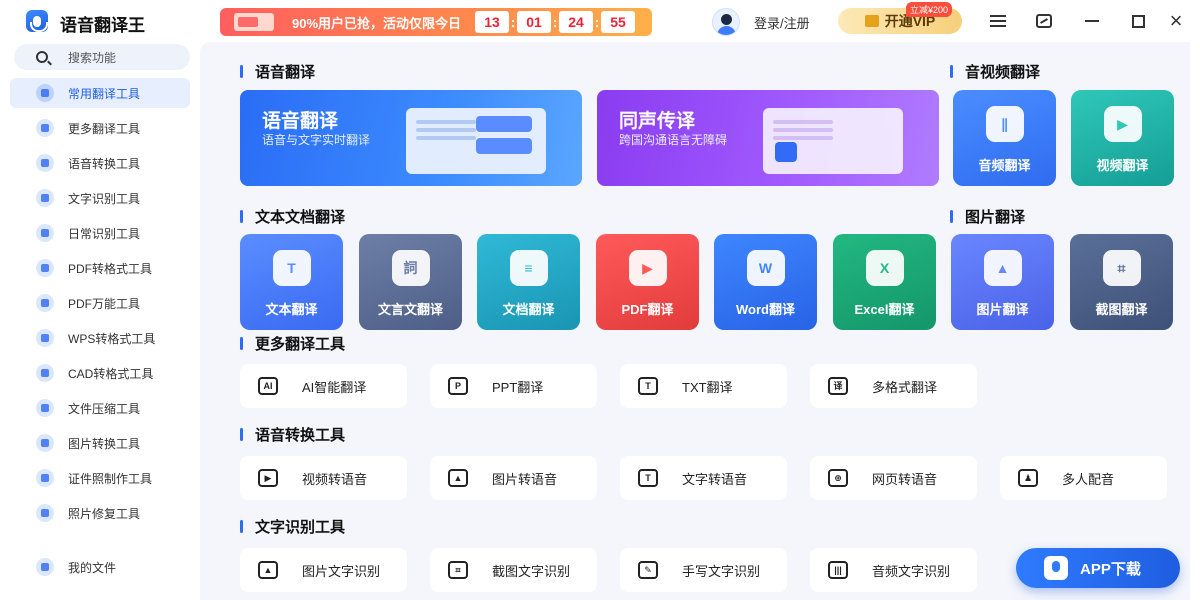 The width and height of the screenshot is (1200, 600). I want to click on tool-button: ⊕ 网页转语音, so click(893, 478).